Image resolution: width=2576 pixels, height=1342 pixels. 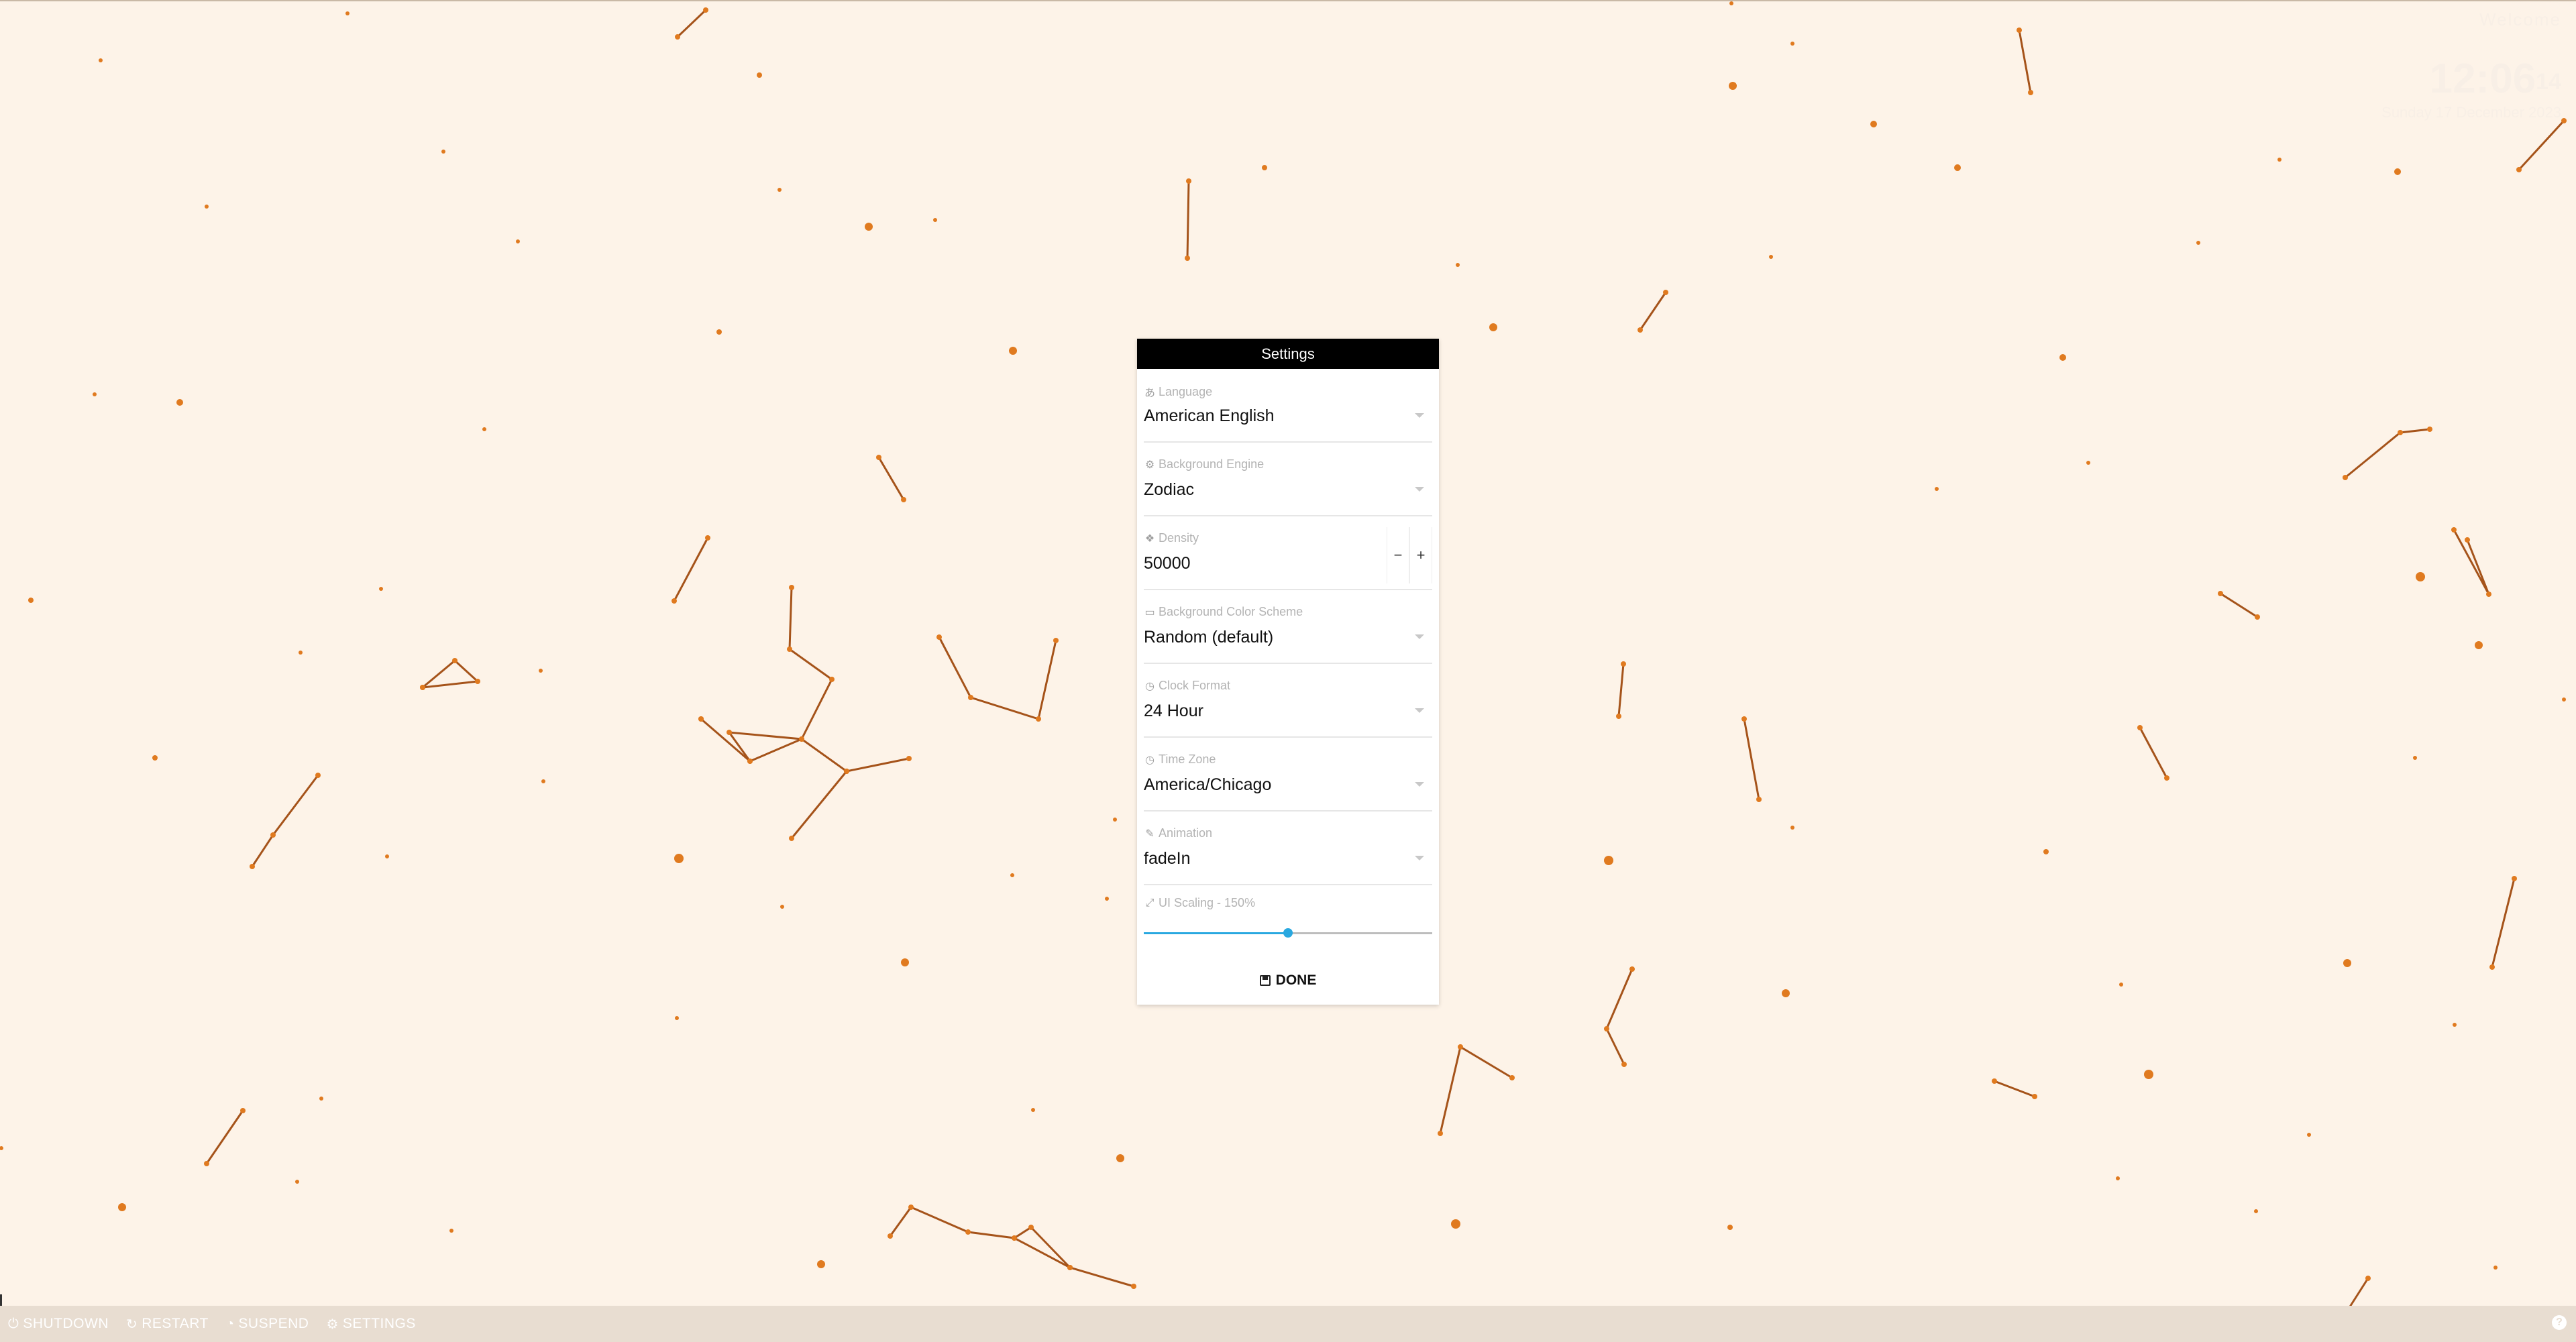 What do you see at coordinates (1167, 563) in the screenshot?
I see `density-input: 50000` at bounding box center [1167, 563].